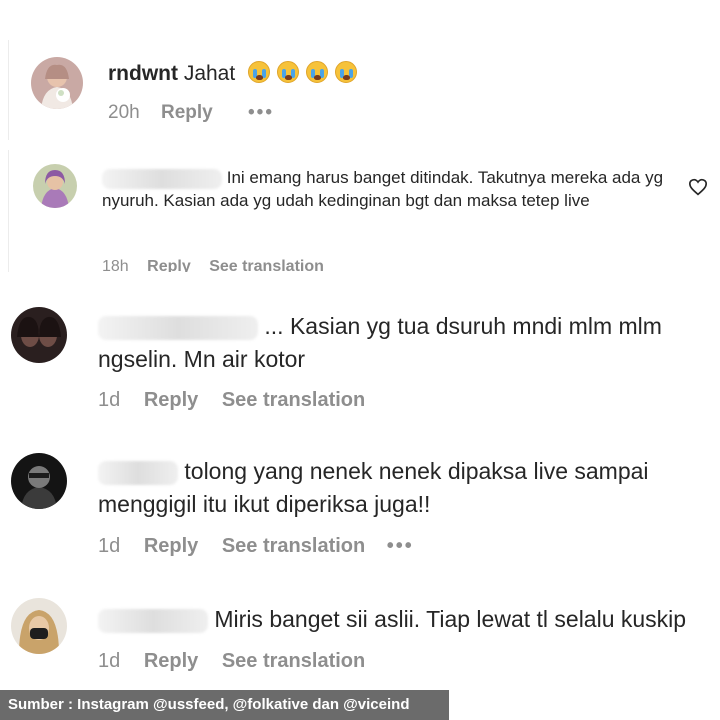  I want to click on heart-icon, so click(698, 187).